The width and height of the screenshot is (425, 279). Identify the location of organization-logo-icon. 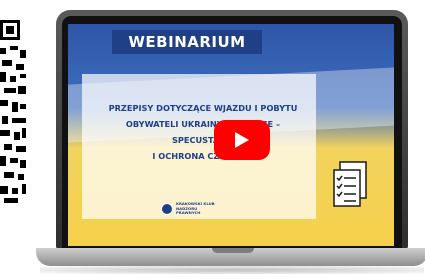
(167, 209).